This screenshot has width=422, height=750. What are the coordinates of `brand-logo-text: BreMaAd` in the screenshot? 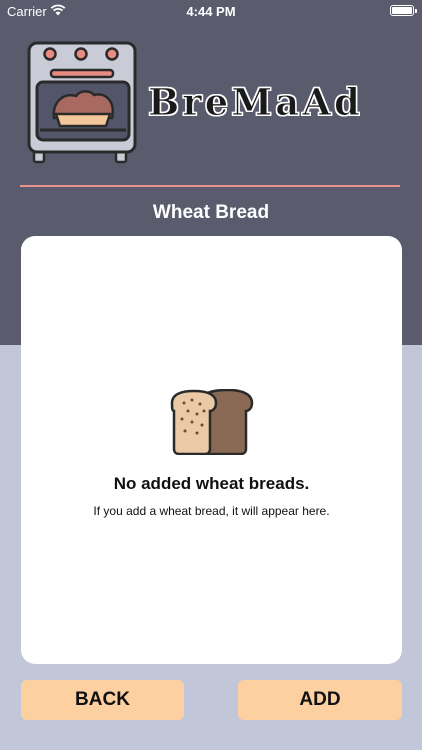 It's located at (255, 102).